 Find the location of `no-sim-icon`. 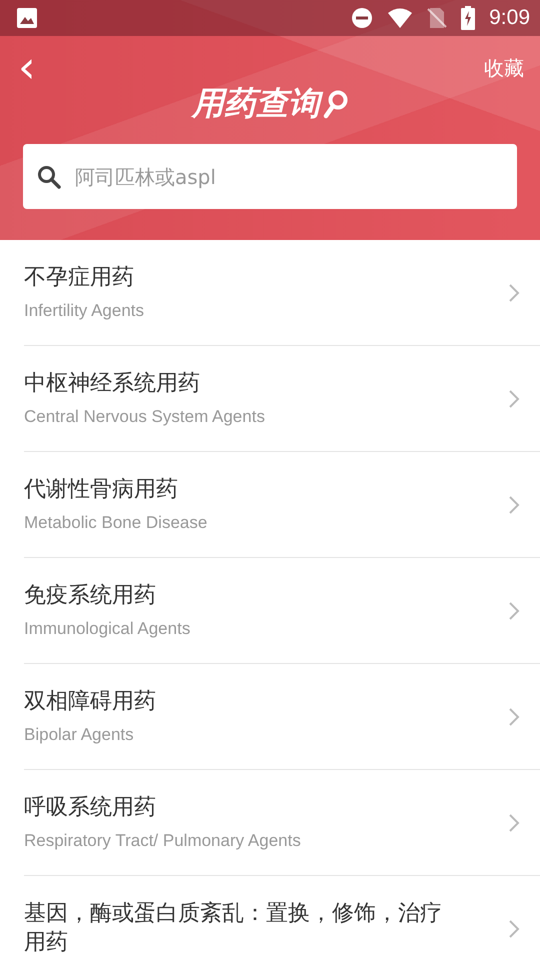

no-sim-icon is located at coordinates (437, 18).